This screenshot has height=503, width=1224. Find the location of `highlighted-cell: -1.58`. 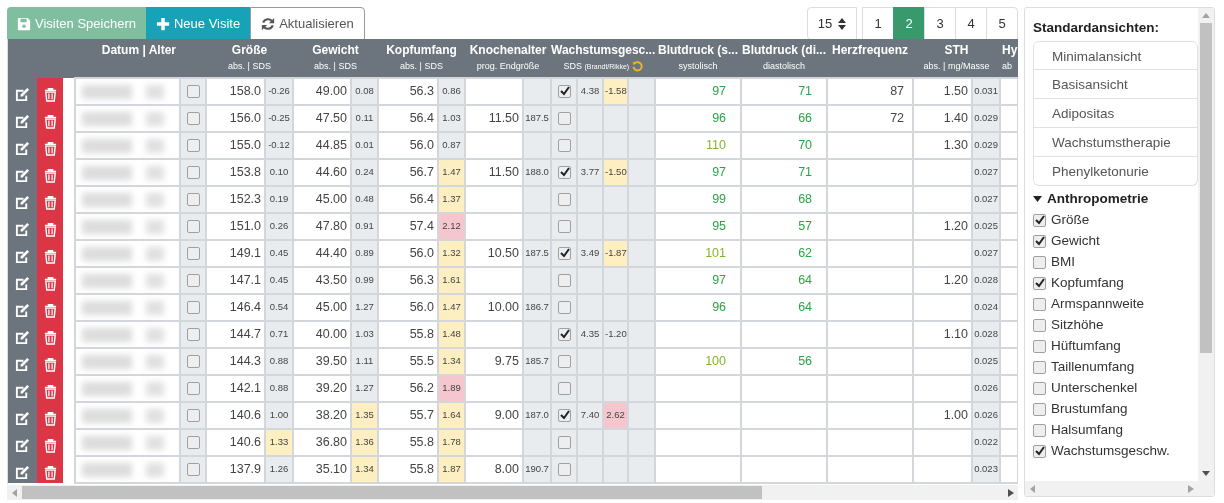

highlighted-cell: -1.58 is located at coordinates (615, 91).